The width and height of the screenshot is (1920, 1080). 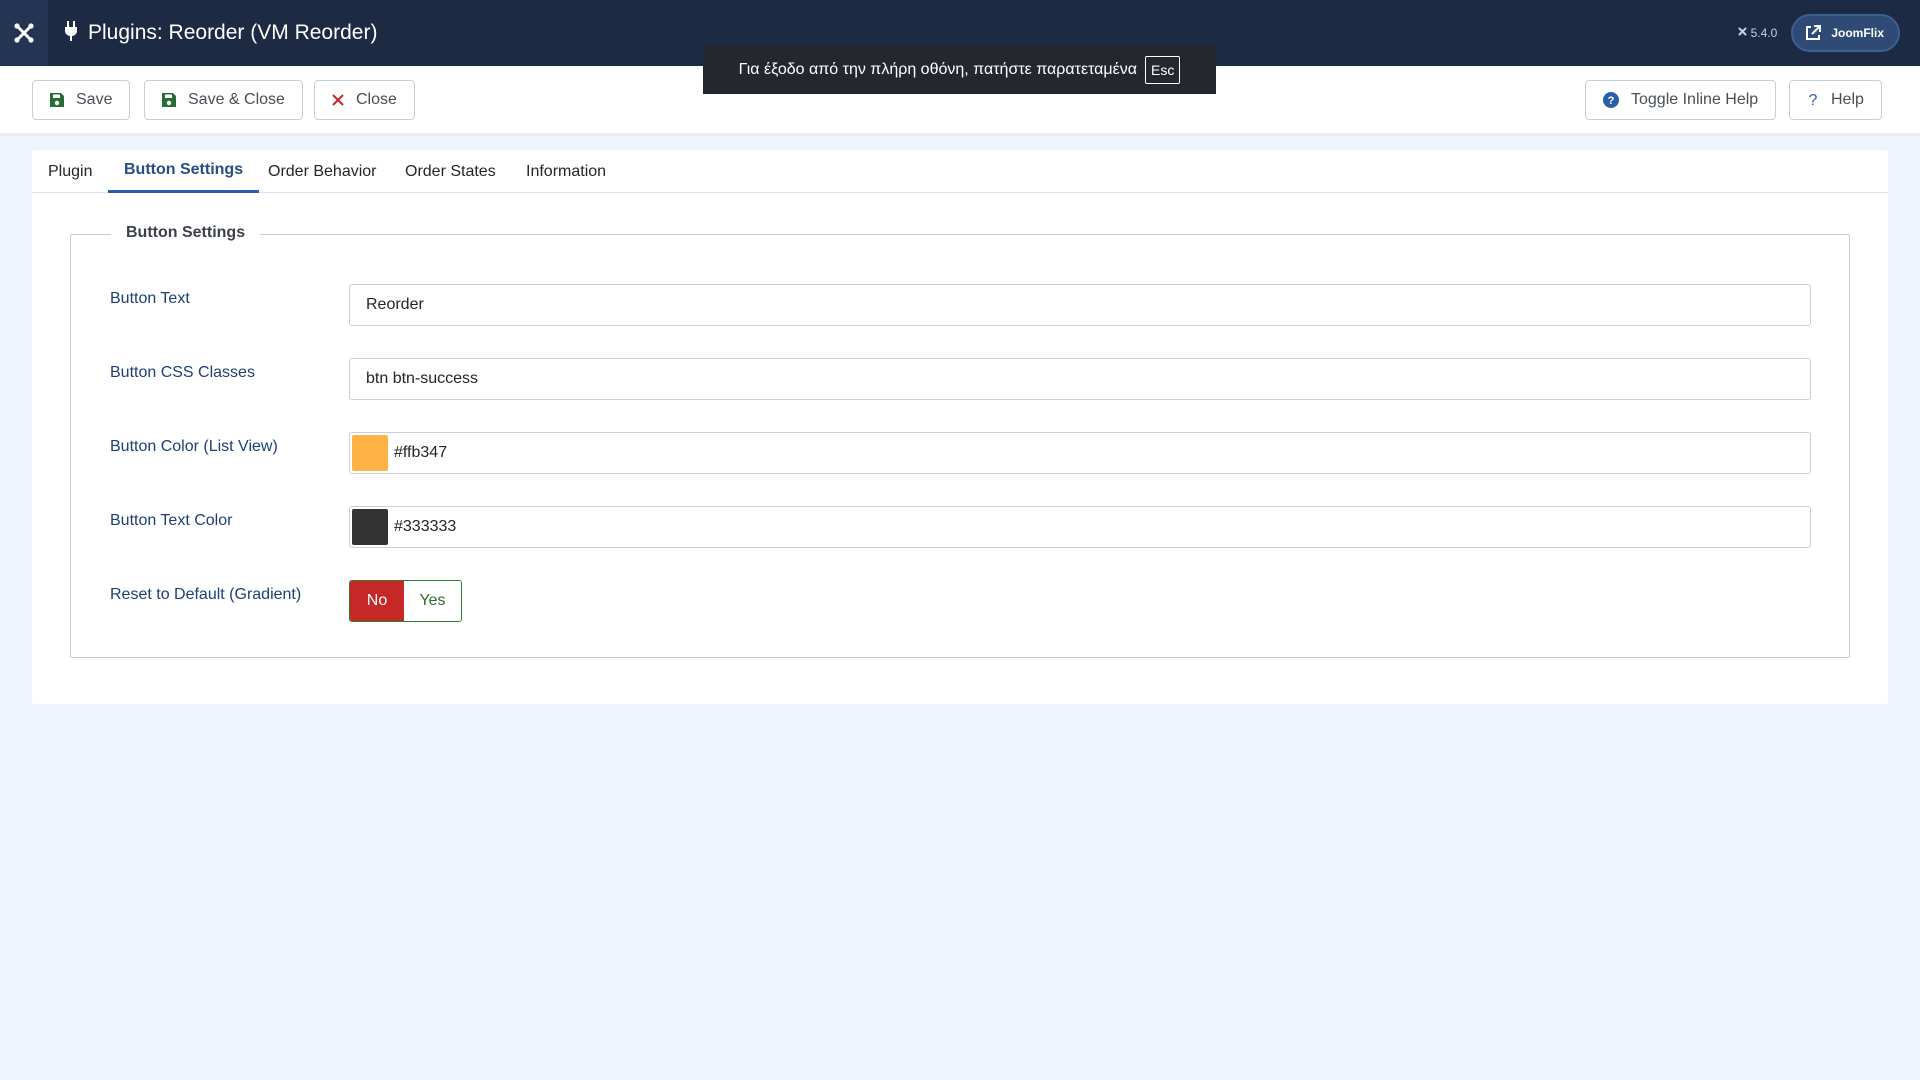 What do you see at coordinates (395, 304) in the screenshot?
I see `button-text-value: Reorder` at bounding box center [395, 304].